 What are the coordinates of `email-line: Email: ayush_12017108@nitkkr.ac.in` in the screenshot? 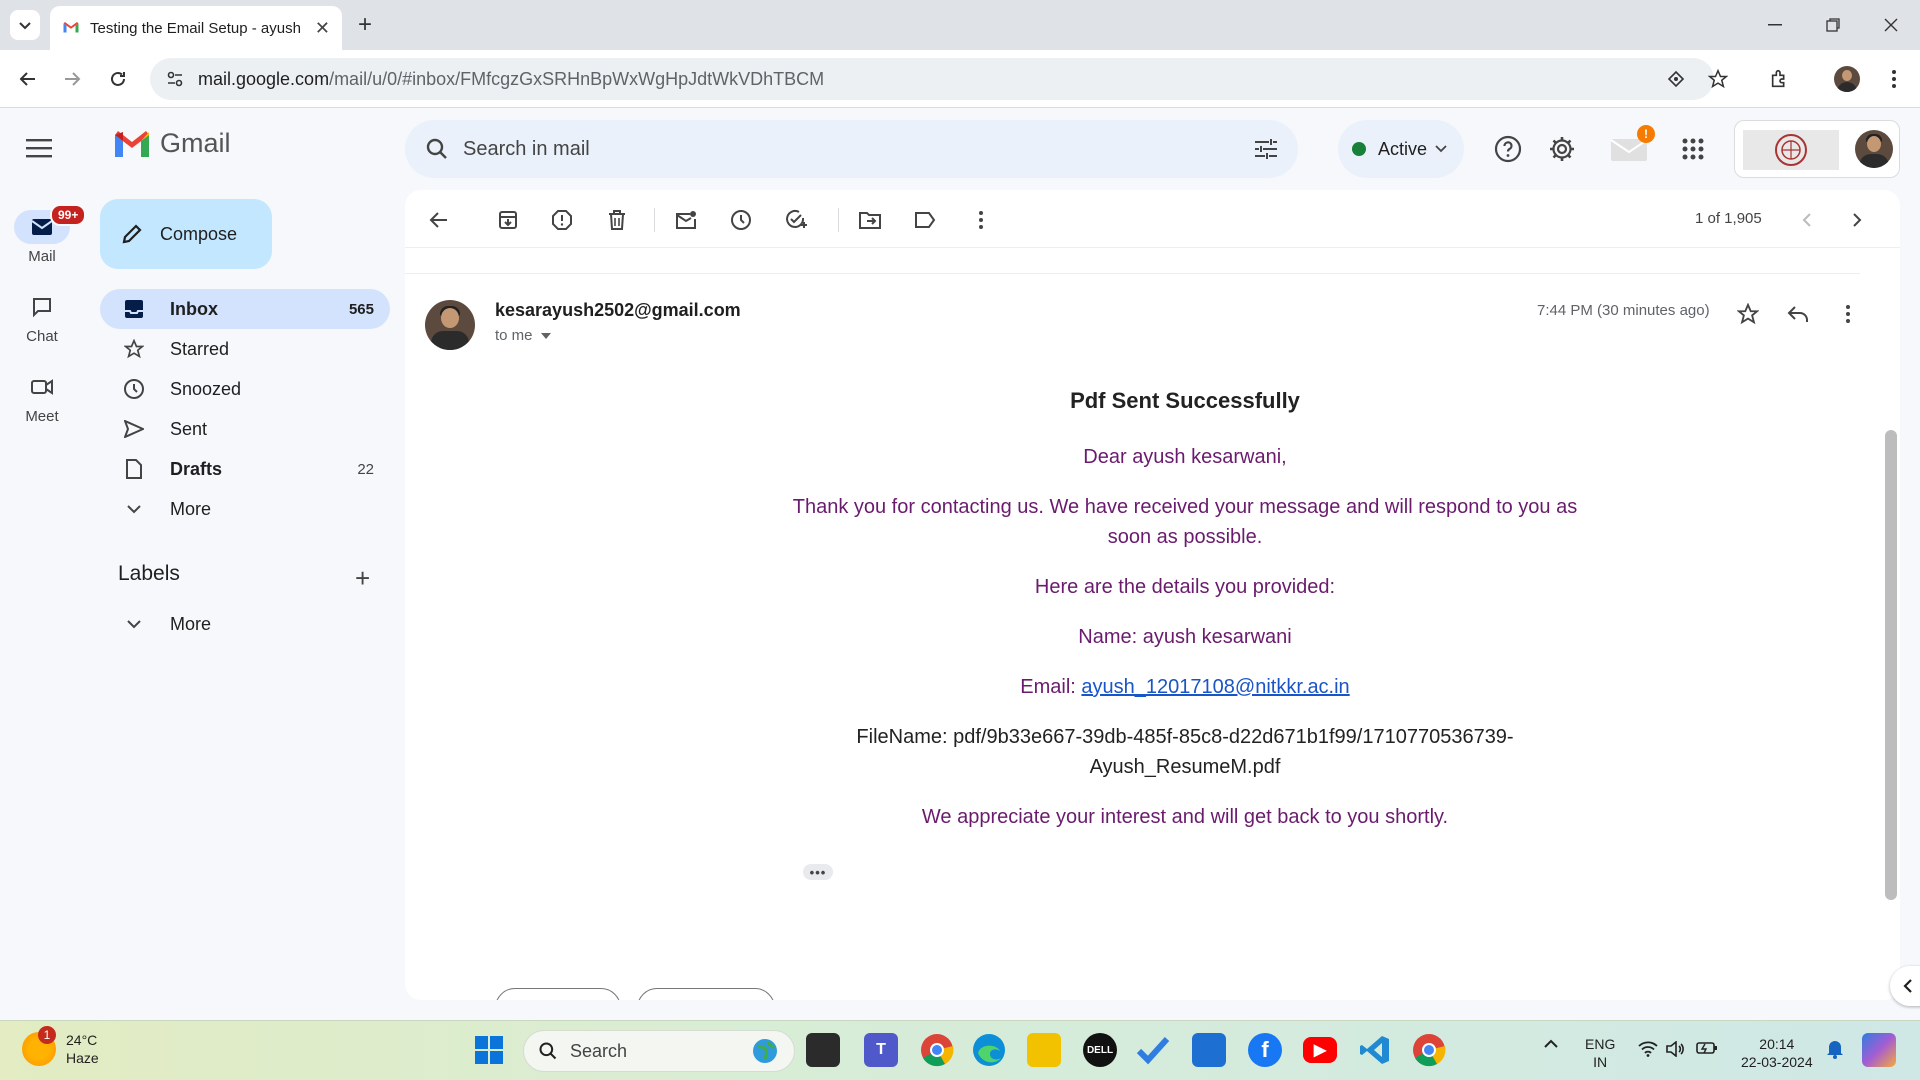 It's located at (1185, 687).